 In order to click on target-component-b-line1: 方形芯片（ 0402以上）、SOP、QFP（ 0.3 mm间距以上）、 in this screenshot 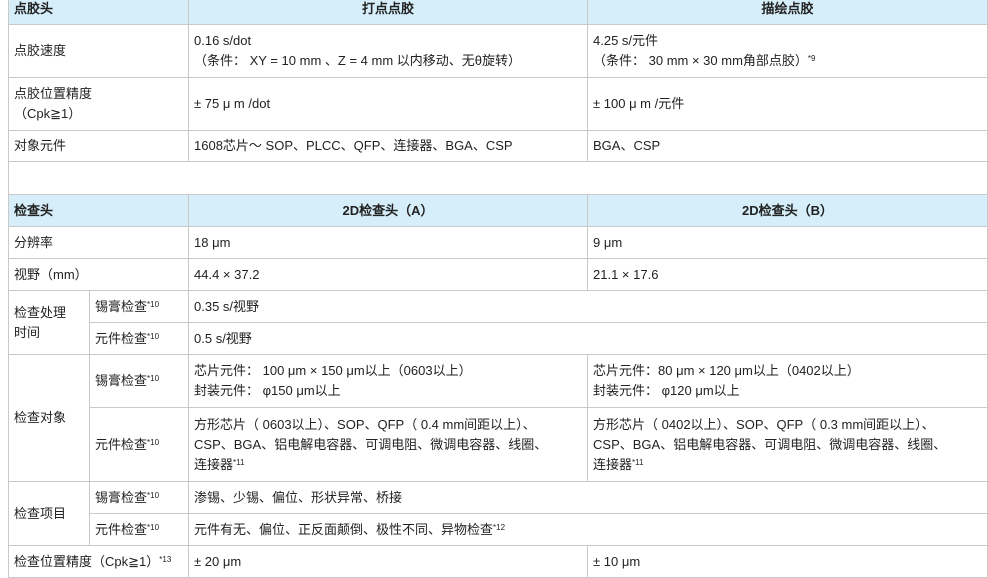, I will do `click(764, 424)`.